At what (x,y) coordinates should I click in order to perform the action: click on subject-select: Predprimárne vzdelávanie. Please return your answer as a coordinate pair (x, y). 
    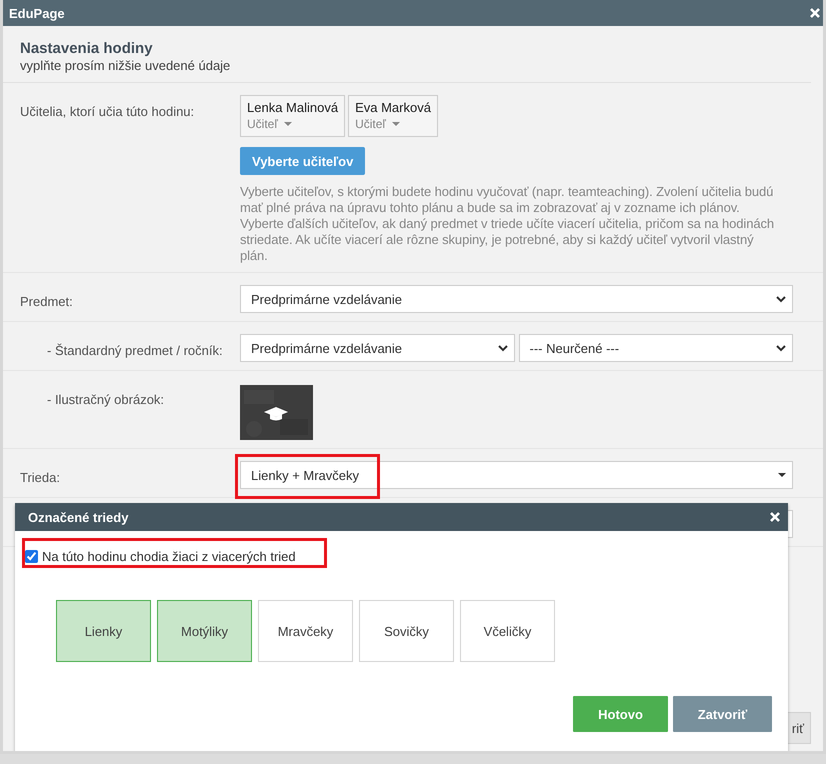
    Looking at the image, I should click on (516, 299).